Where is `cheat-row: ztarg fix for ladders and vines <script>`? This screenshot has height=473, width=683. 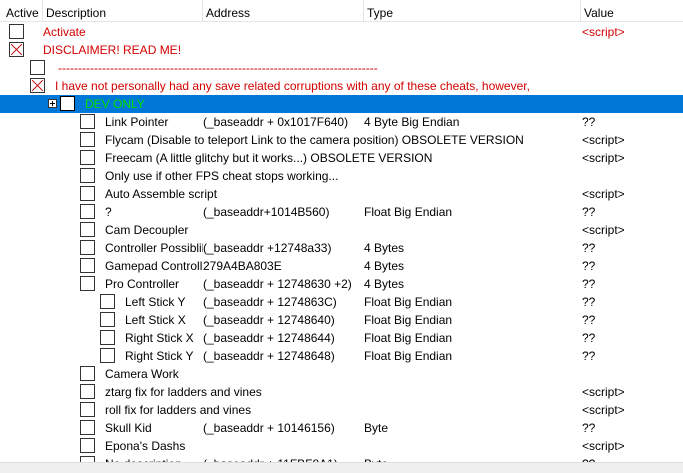
cheat-row: ztarg fix for ladders and vines <script> is located at coordinates (341, 392).